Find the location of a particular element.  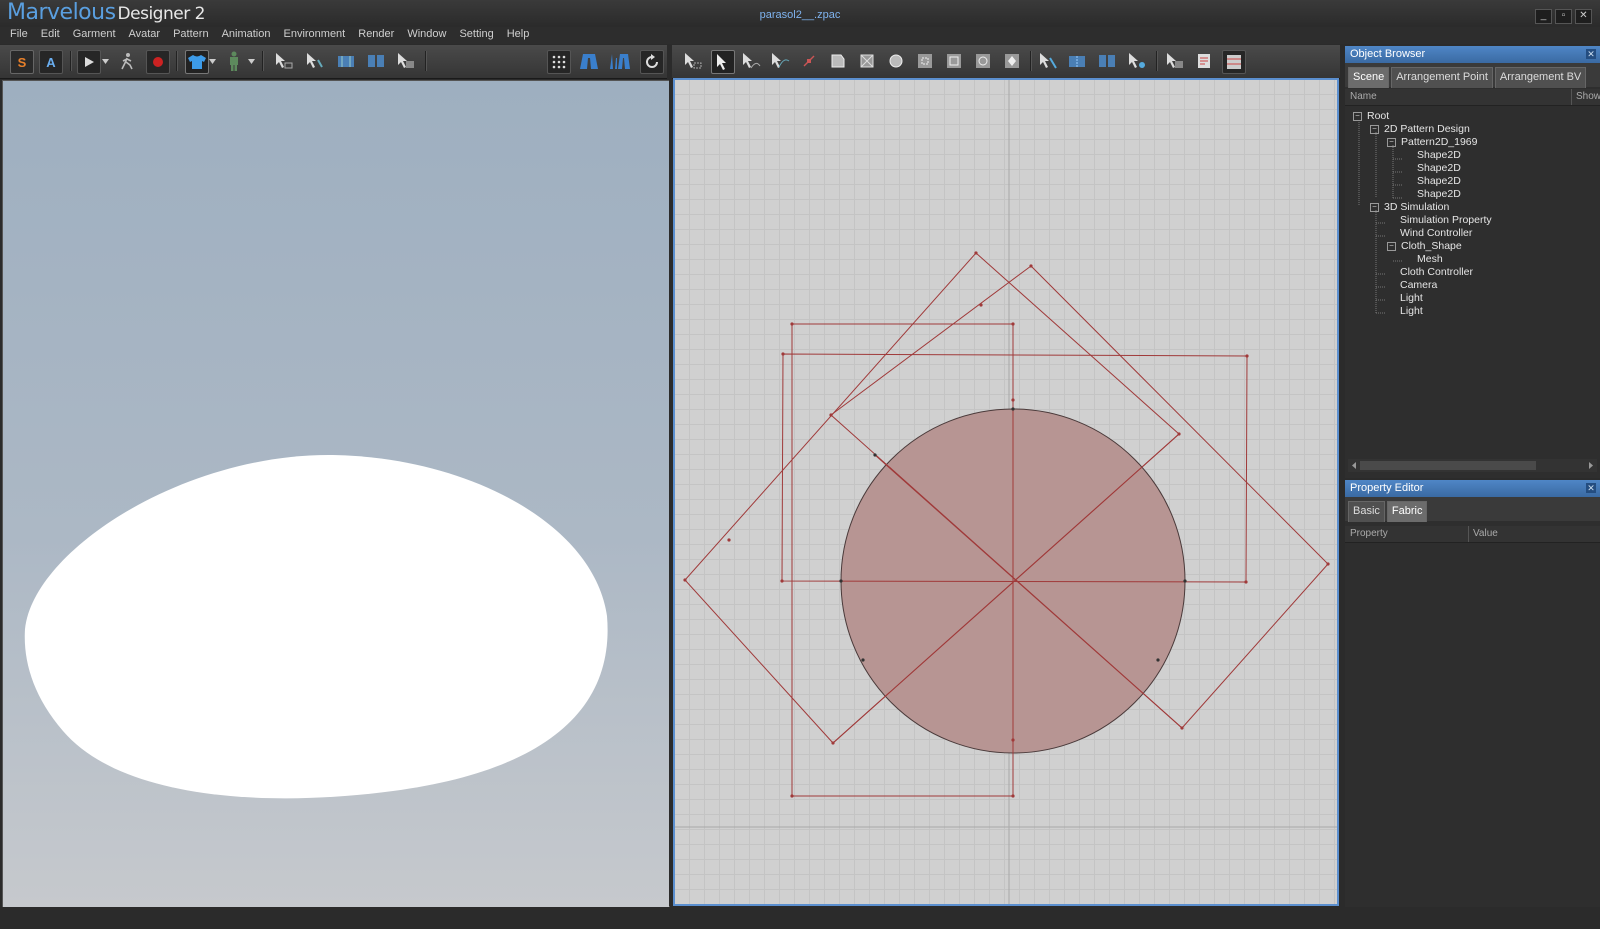

internal-polygon-button is located at coordinates (925, 61).